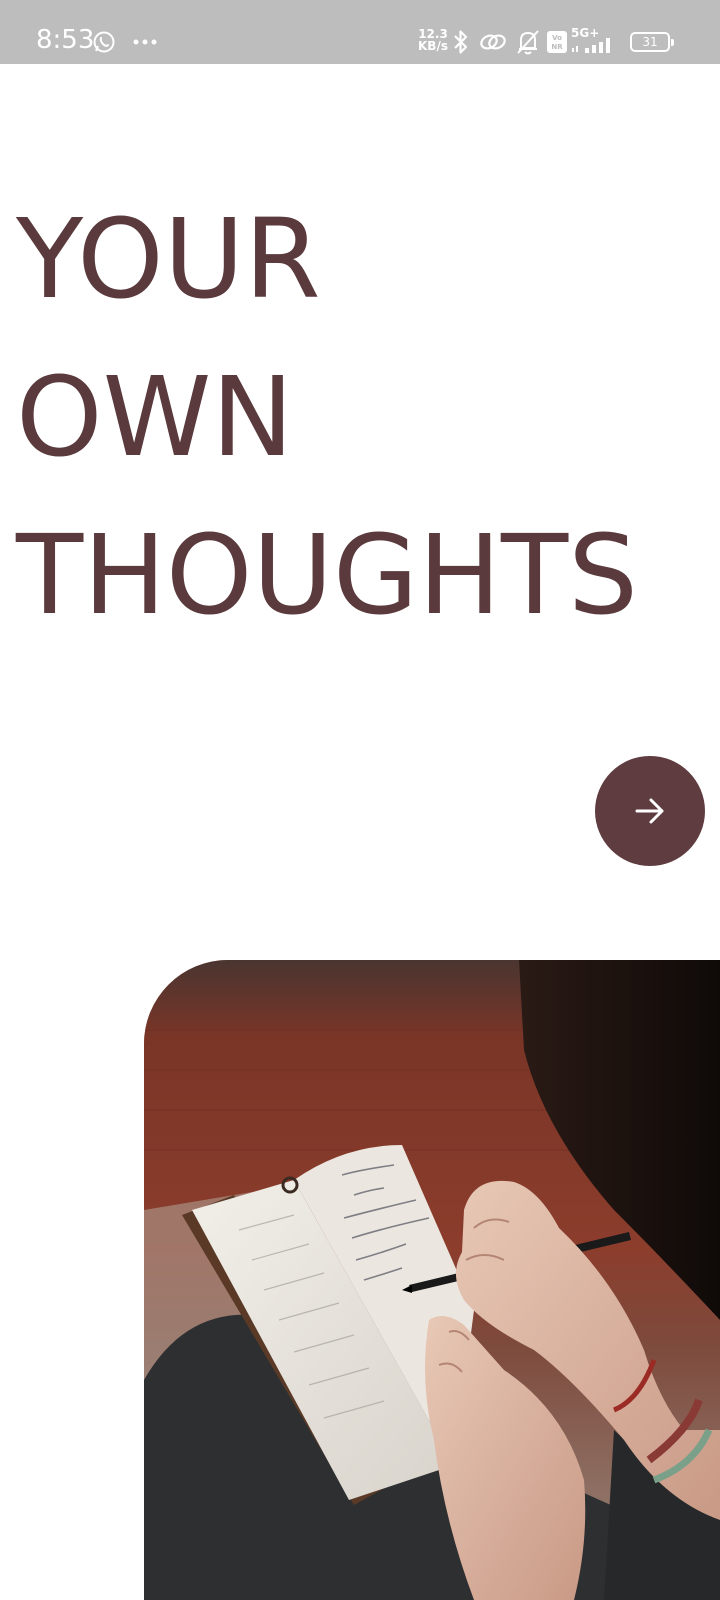 The height and width of the screenshot is (1600, 720). What do you see at coordinates (461, 42) in the screenshot?
I see `bluetooth-icon` at bounding box center [461, 42].